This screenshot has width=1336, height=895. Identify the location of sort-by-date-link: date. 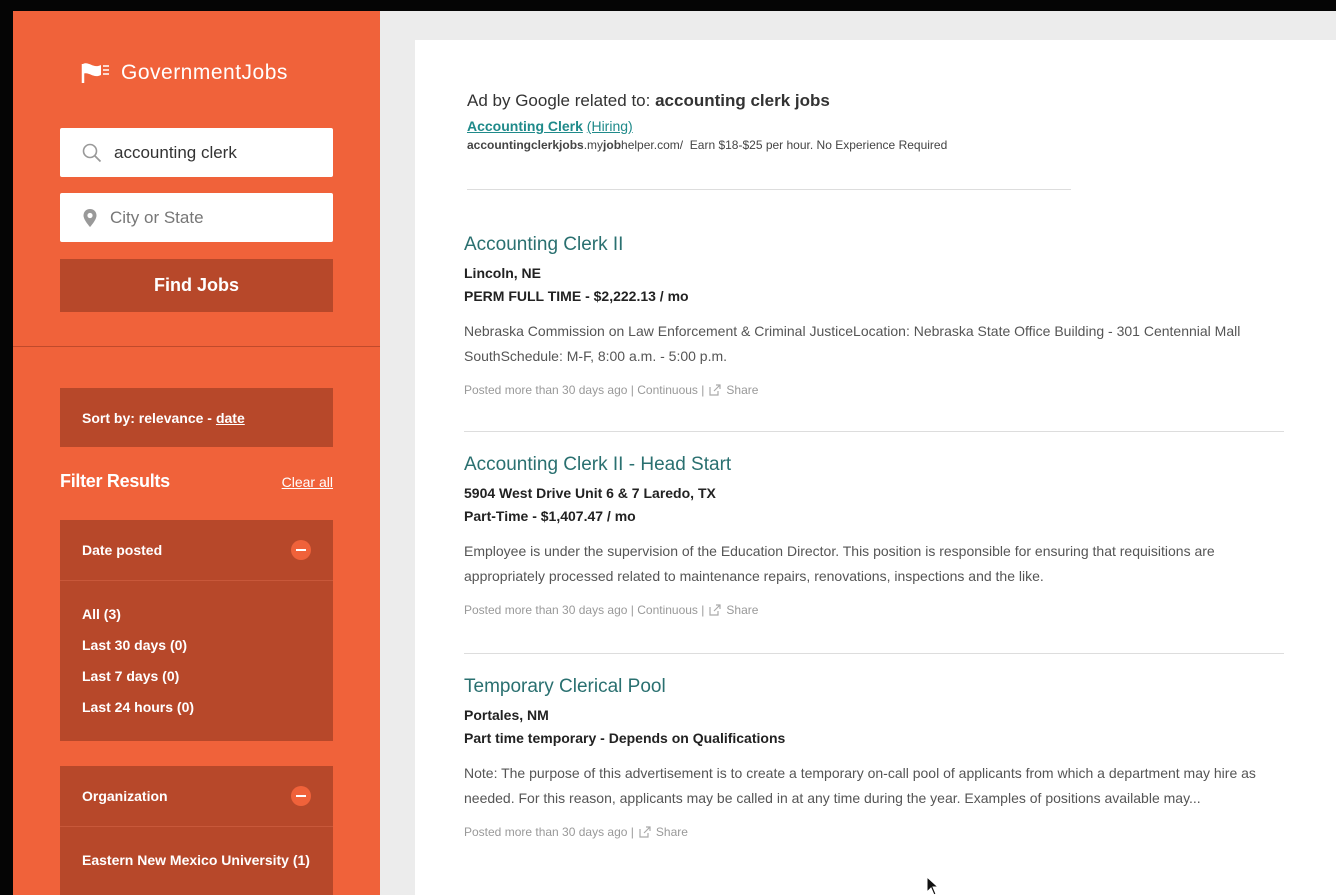
(230, 418).